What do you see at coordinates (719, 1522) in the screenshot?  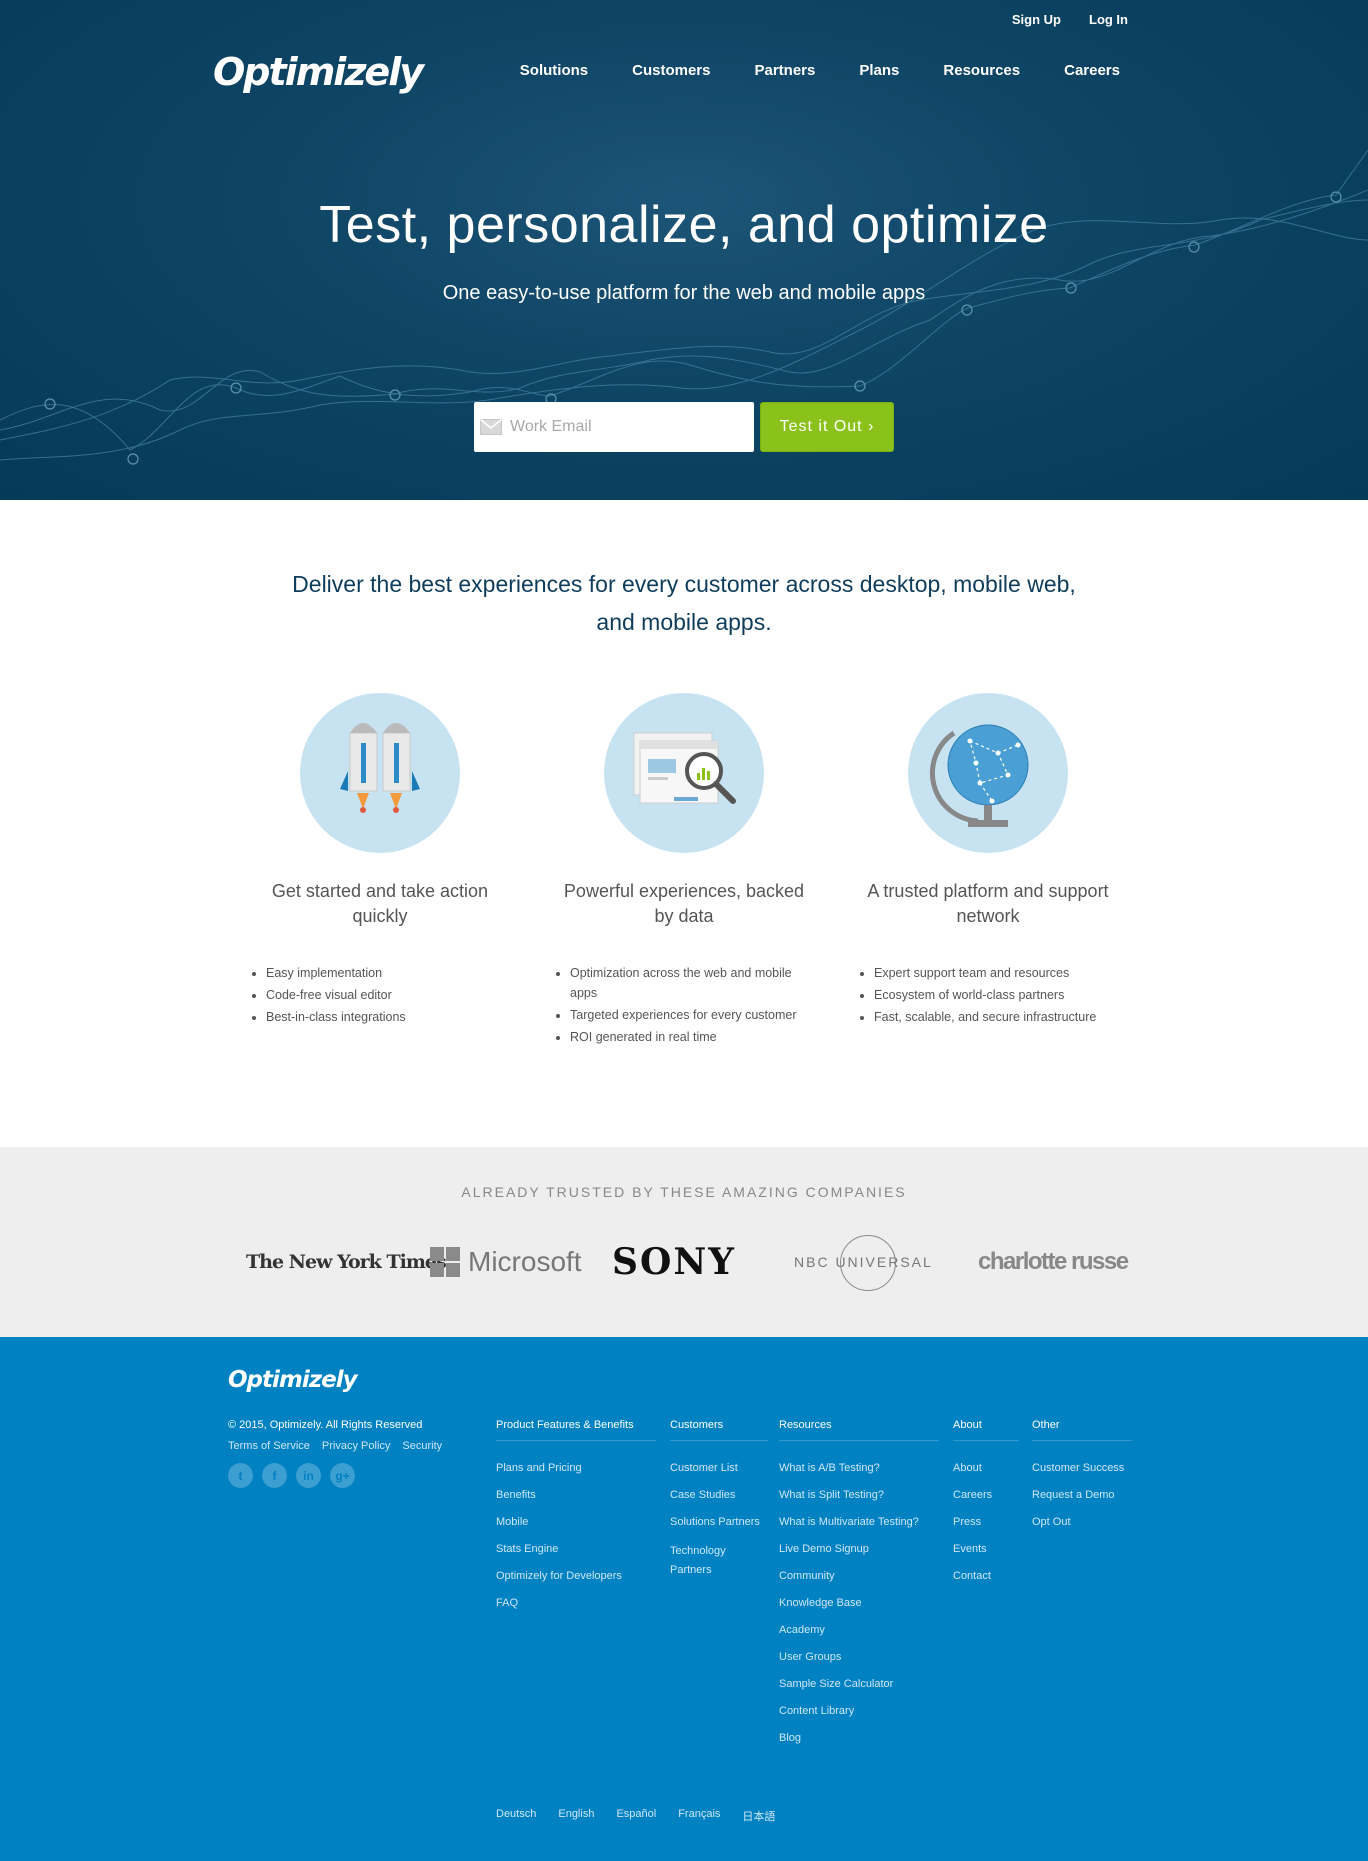 I see `footer-link: Solutions Partners` at bounding box center [719, 1522].